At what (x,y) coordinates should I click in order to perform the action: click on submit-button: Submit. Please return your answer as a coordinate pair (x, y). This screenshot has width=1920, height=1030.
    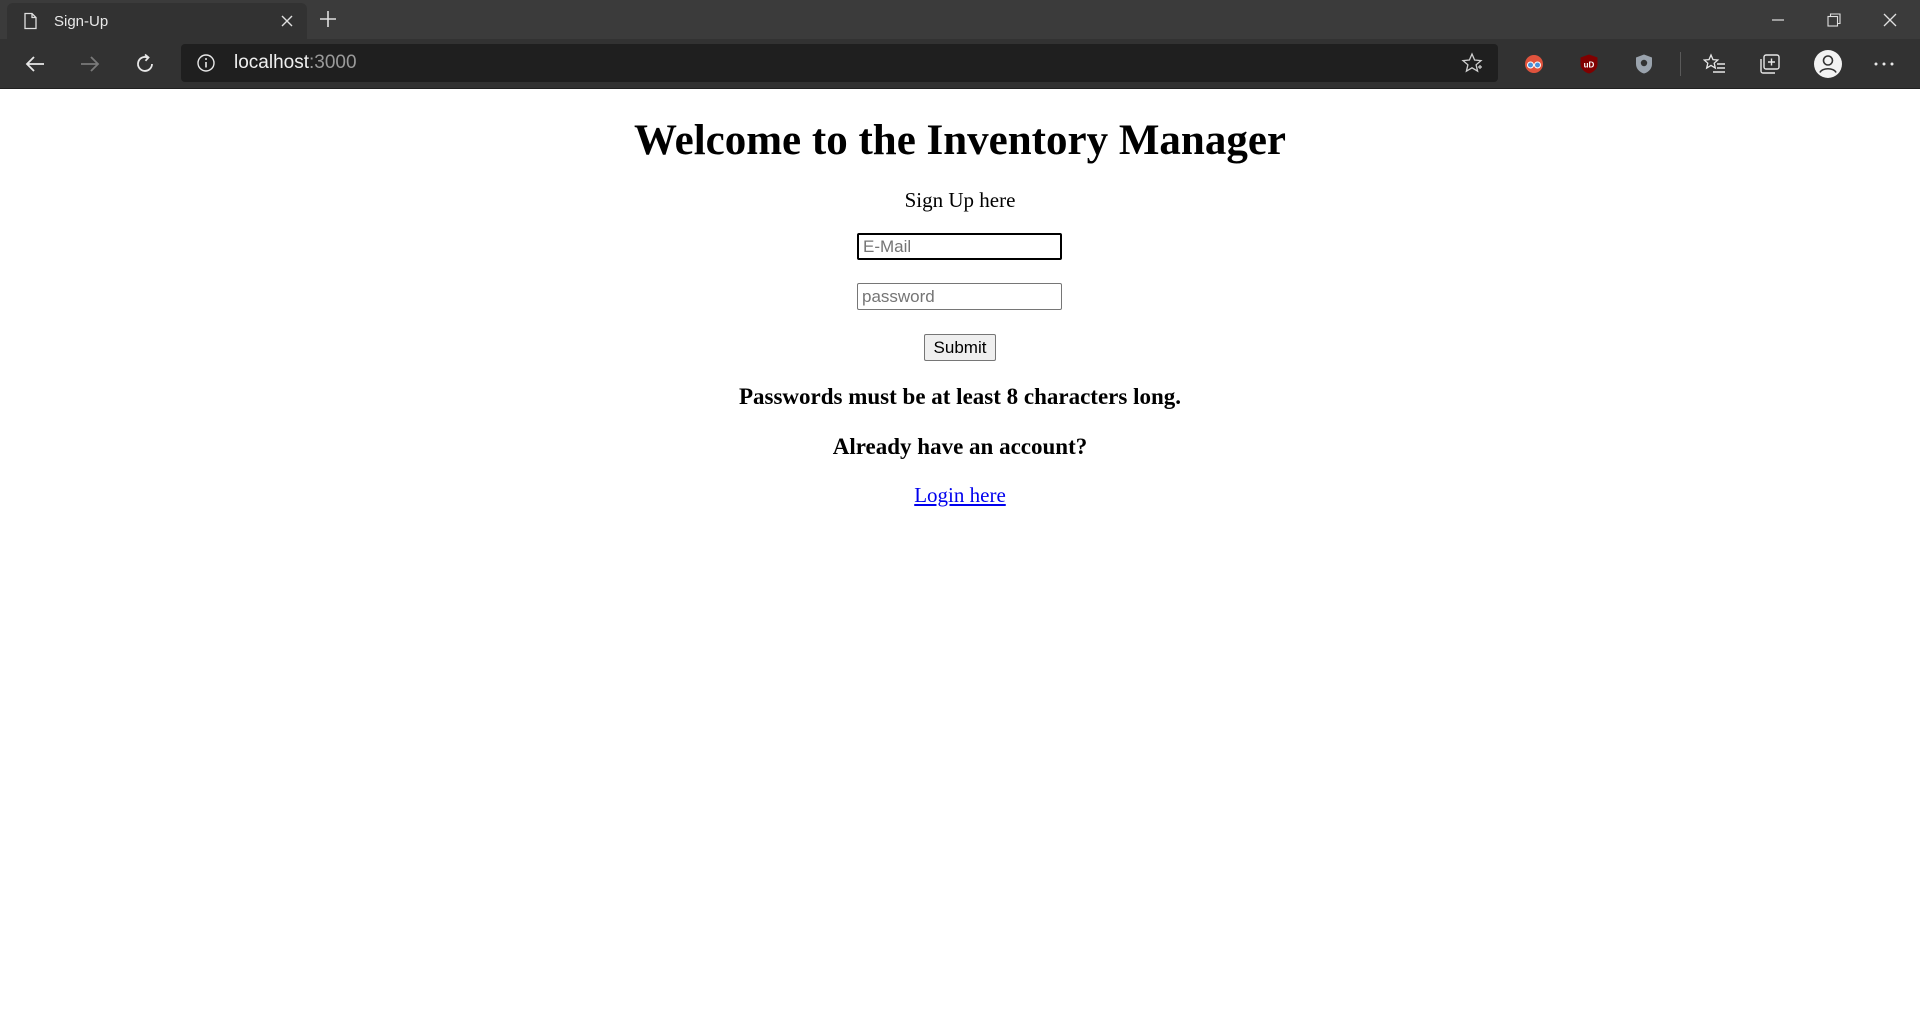
    Looking at the image, I should click on (960, 347).